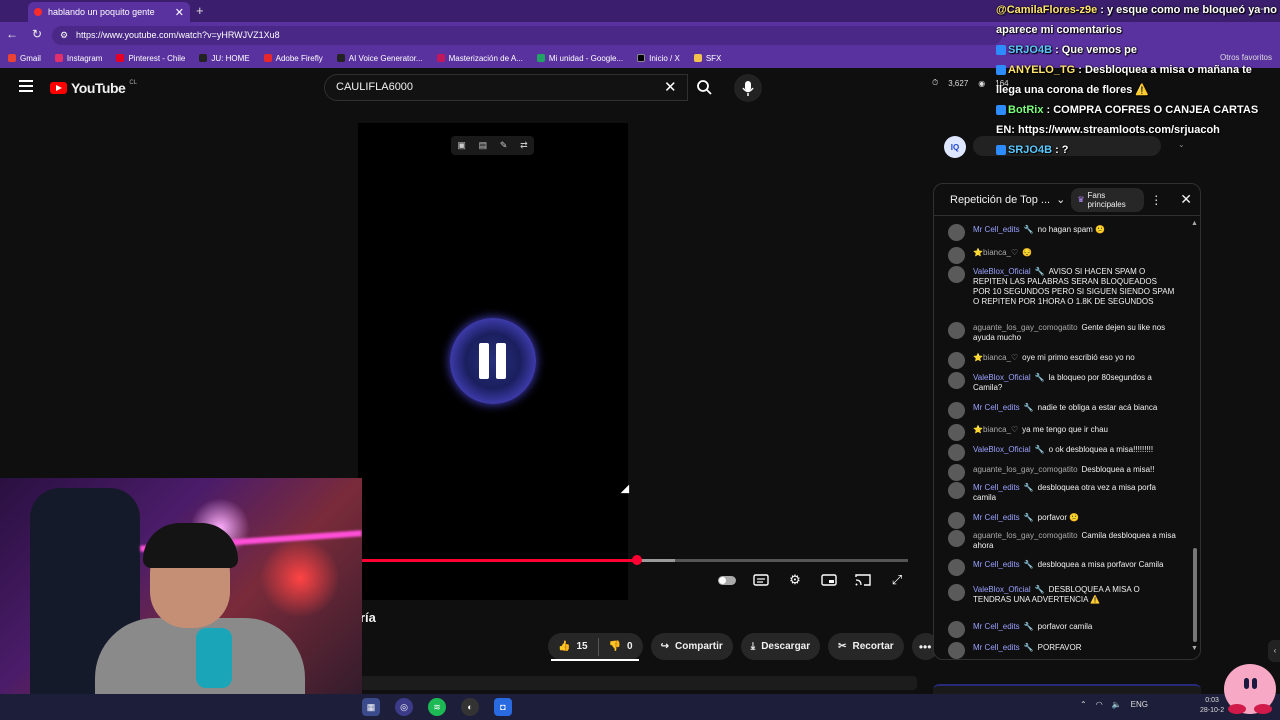 The height and width of the screenshot is (720, 1280). Describe the element at coordinates (503, 707) in the screenshot. I see `blue-app-icon: ◘` at that location.